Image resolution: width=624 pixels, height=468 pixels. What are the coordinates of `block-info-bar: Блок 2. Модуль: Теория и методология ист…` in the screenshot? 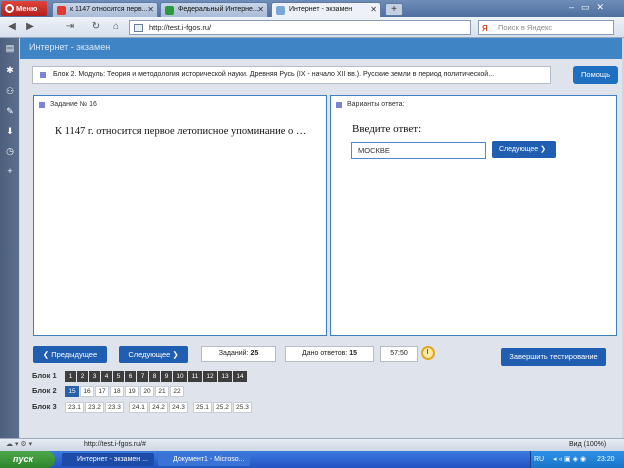 It's located at (291, 75).